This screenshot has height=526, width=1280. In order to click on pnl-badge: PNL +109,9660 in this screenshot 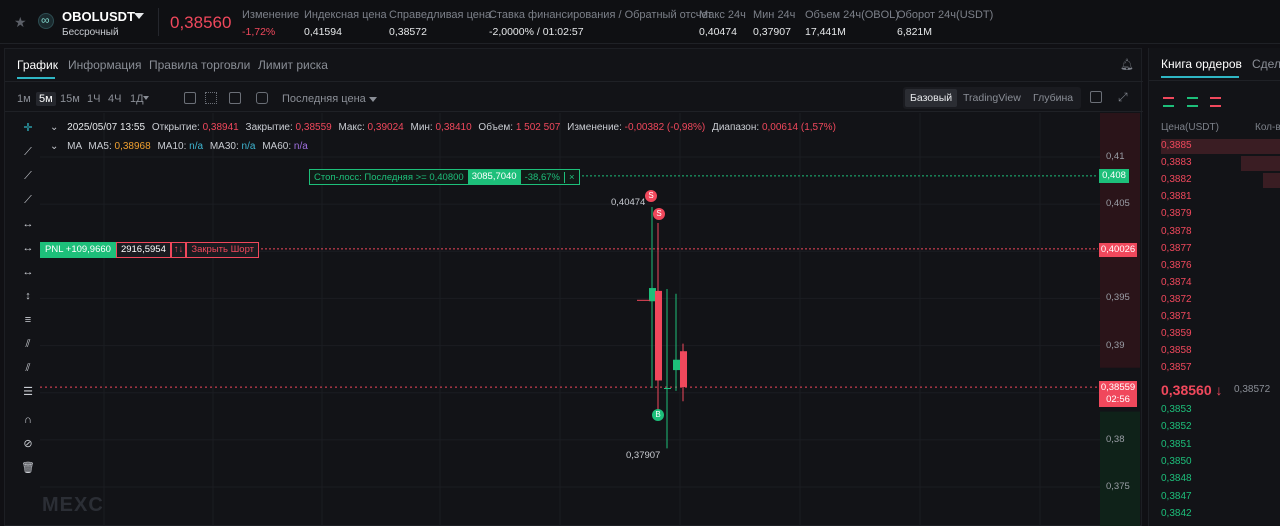, I will do `click(78, 250)`.